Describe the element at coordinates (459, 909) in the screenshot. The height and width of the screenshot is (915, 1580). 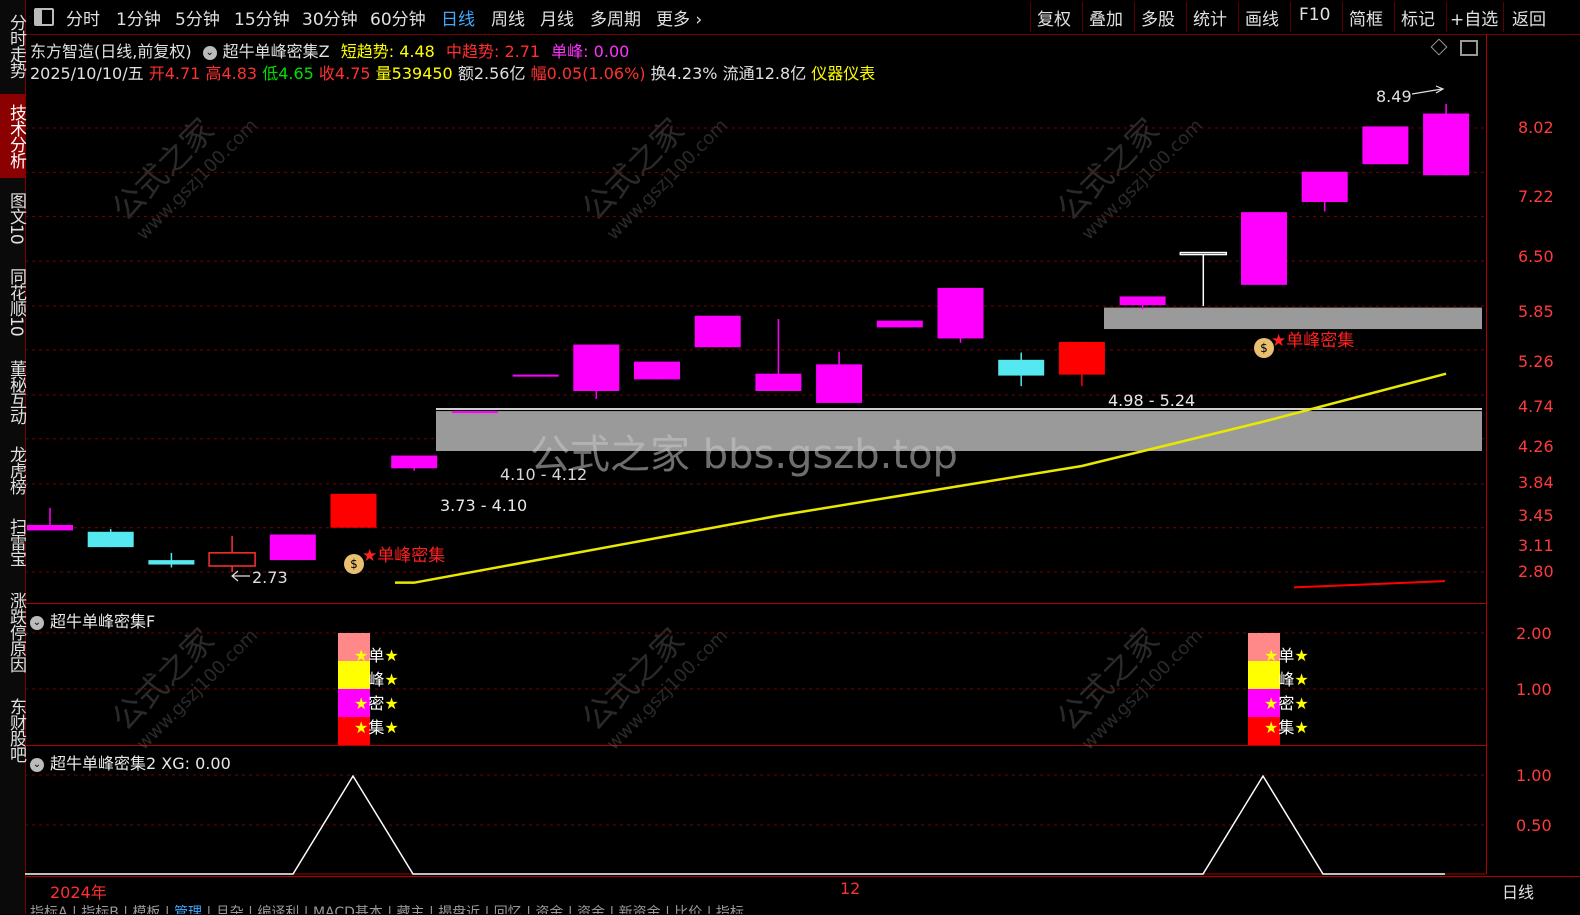
I see `bottom-tab: 揭盘近` at that location.